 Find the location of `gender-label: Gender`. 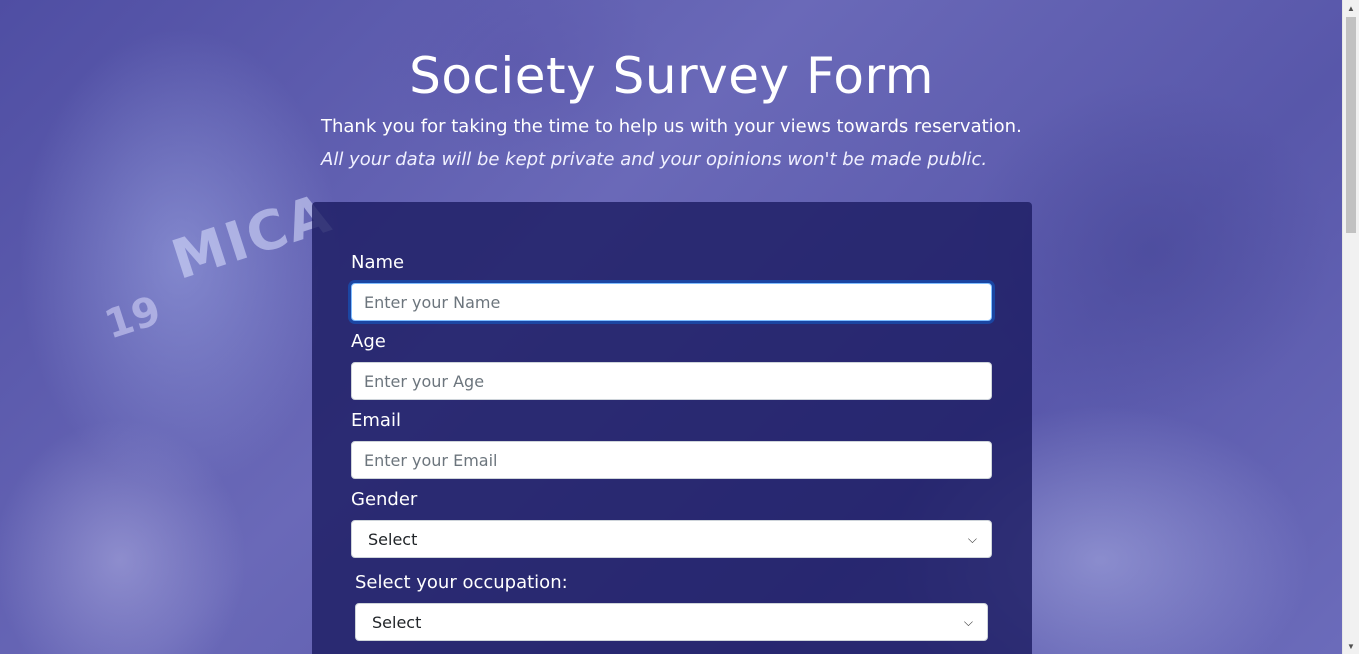

gender-label: Gender is located at coordinates (384, 499).